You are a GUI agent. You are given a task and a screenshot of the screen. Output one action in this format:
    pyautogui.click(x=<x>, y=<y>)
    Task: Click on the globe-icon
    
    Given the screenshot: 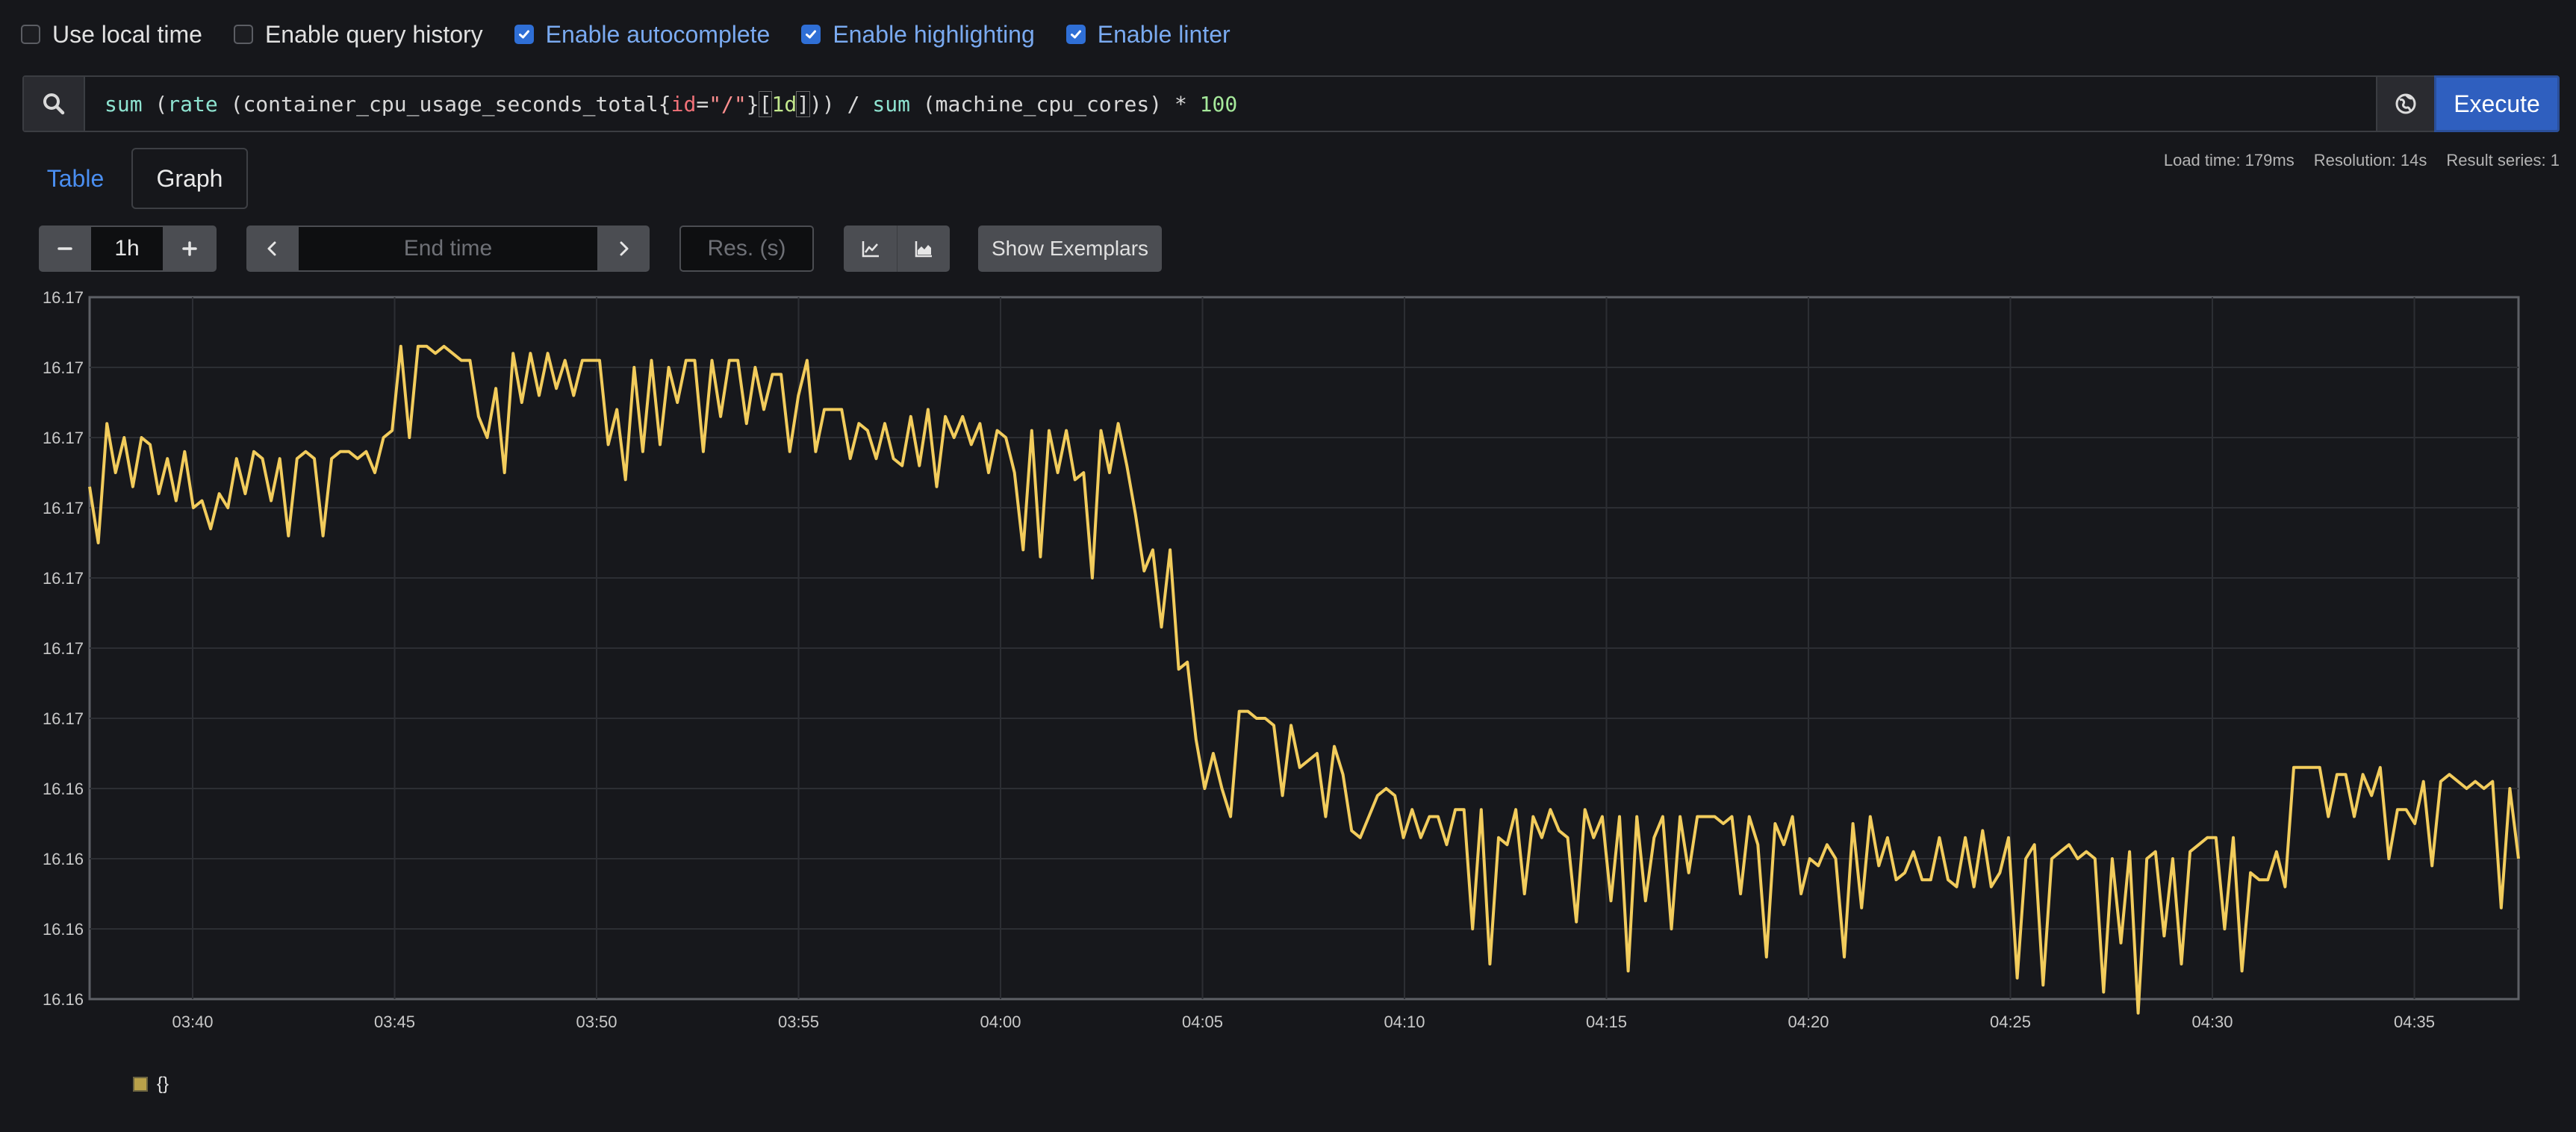 What is the action you would take?
    pyautogui.click(x=2405, y=103)
    